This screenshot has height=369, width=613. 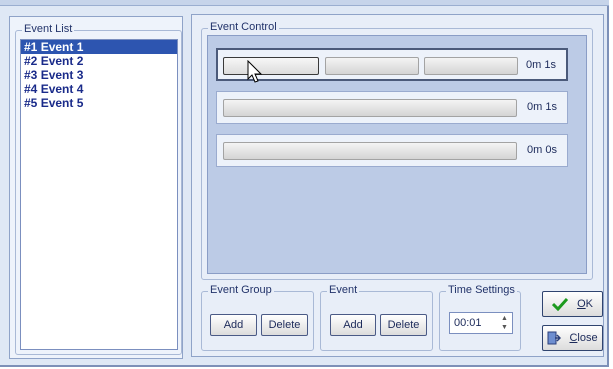 What do you see at coordinates (353, 325) in the screenshot?
I see `event-add-button: Add` at bounding box center [353, 325].